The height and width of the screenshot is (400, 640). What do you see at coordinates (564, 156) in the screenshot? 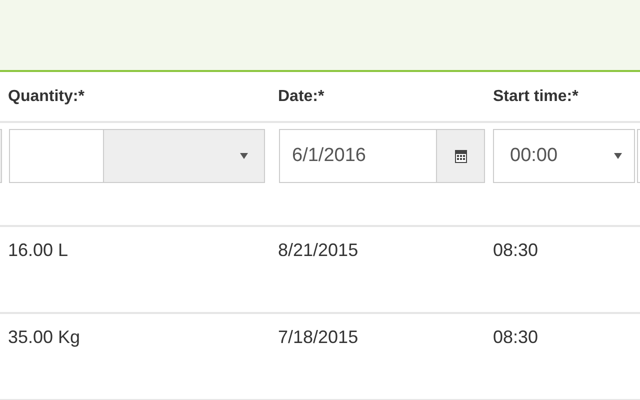
I see `start-time-dropdown: 00:00` at bounding box center [564, 156].